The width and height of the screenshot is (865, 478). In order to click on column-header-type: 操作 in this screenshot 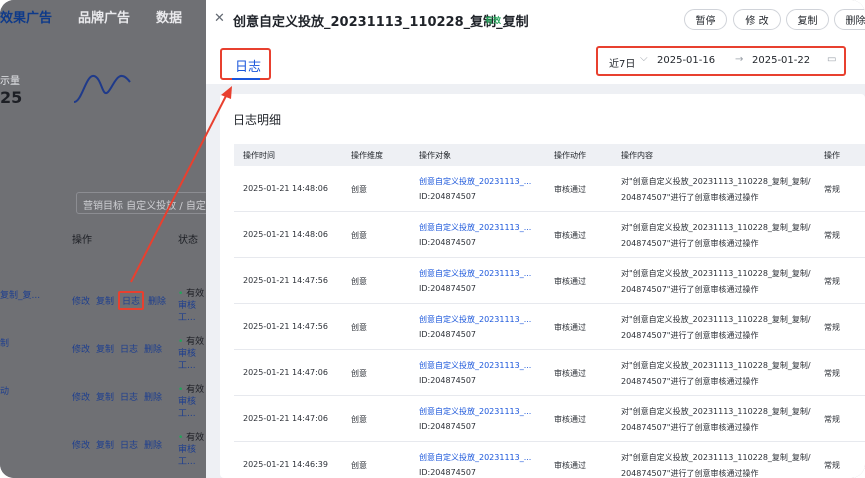, I will do `click(832, 155)`.